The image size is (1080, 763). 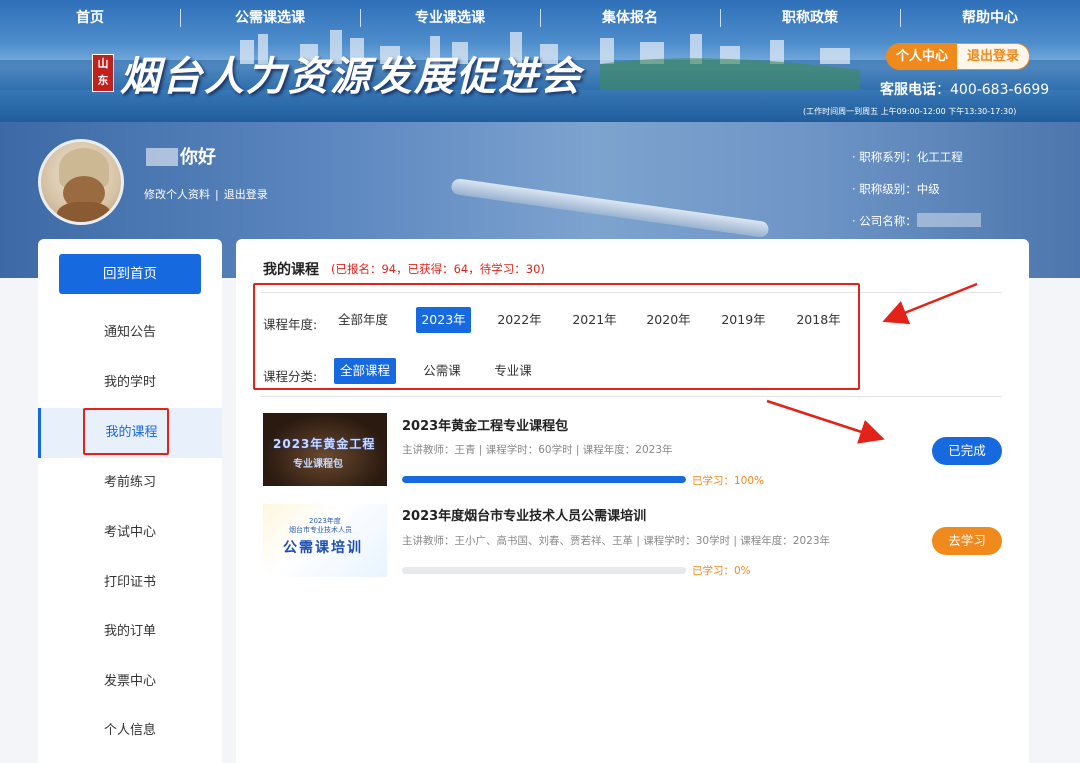 I want to click on arrow-to-filters, so click(x=930, y=303).